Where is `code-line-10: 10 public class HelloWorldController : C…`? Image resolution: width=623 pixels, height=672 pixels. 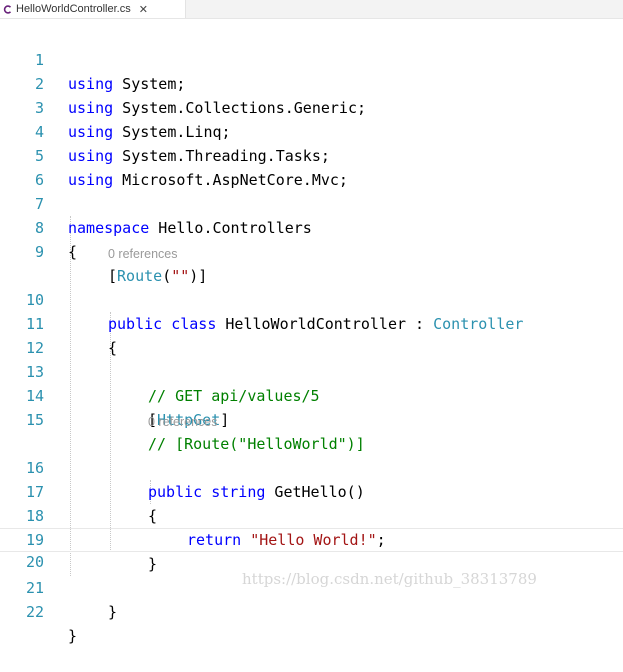
code-line-10: 10 public class HelloWorldController : C… is located at coordinates (311, 298).